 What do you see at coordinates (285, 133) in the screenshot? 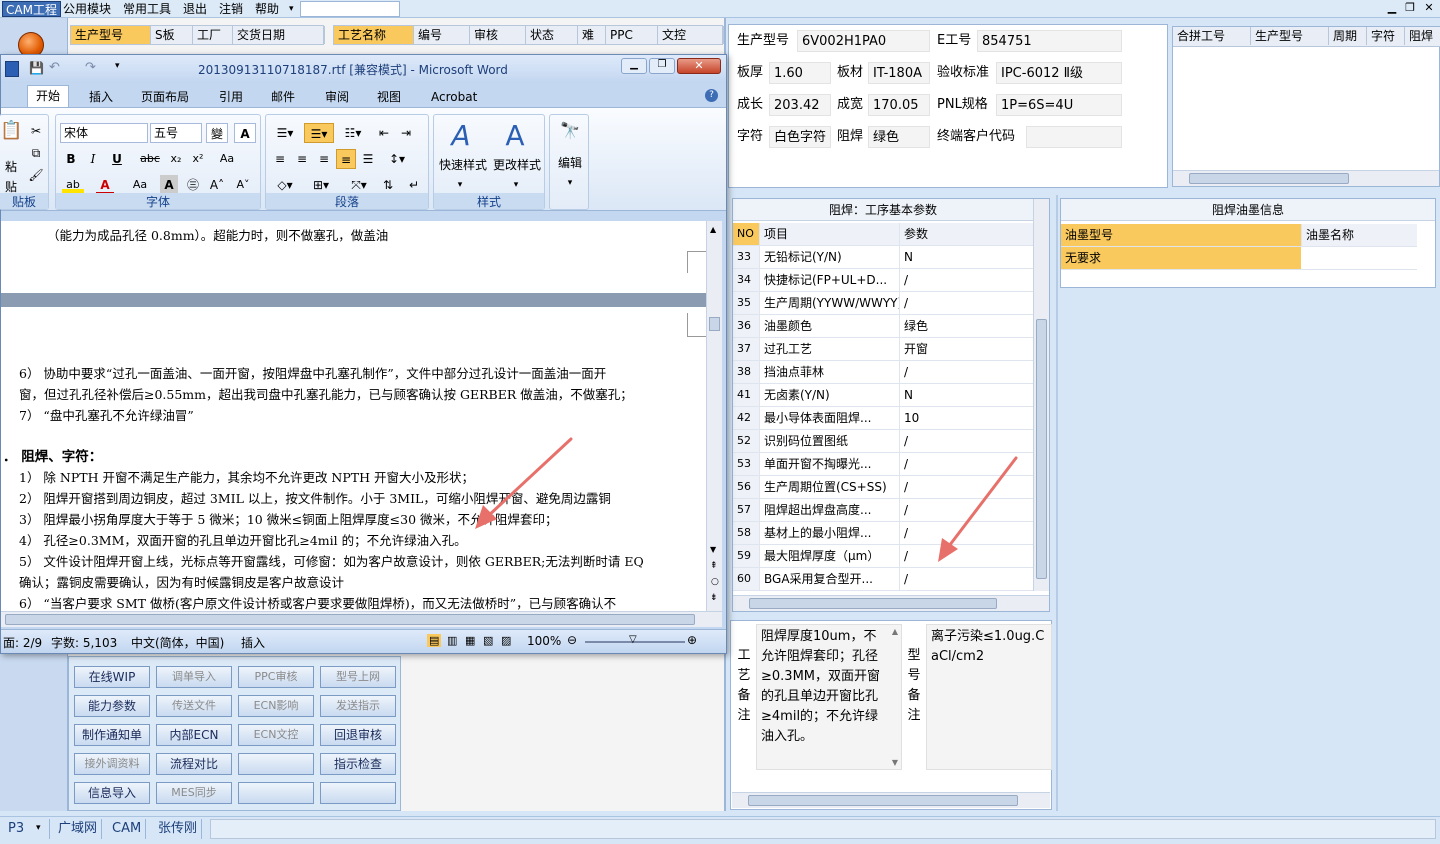
I see `bullets-icon: ☰▾` at bounding box center [285, 133].